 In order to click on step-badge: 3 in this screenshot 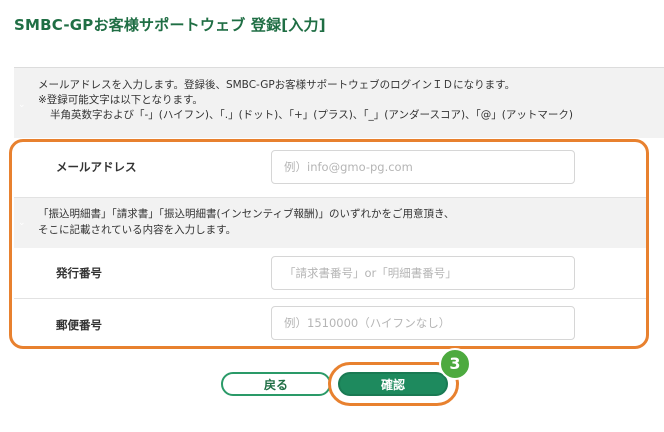, I will do `click(455, 364)`.